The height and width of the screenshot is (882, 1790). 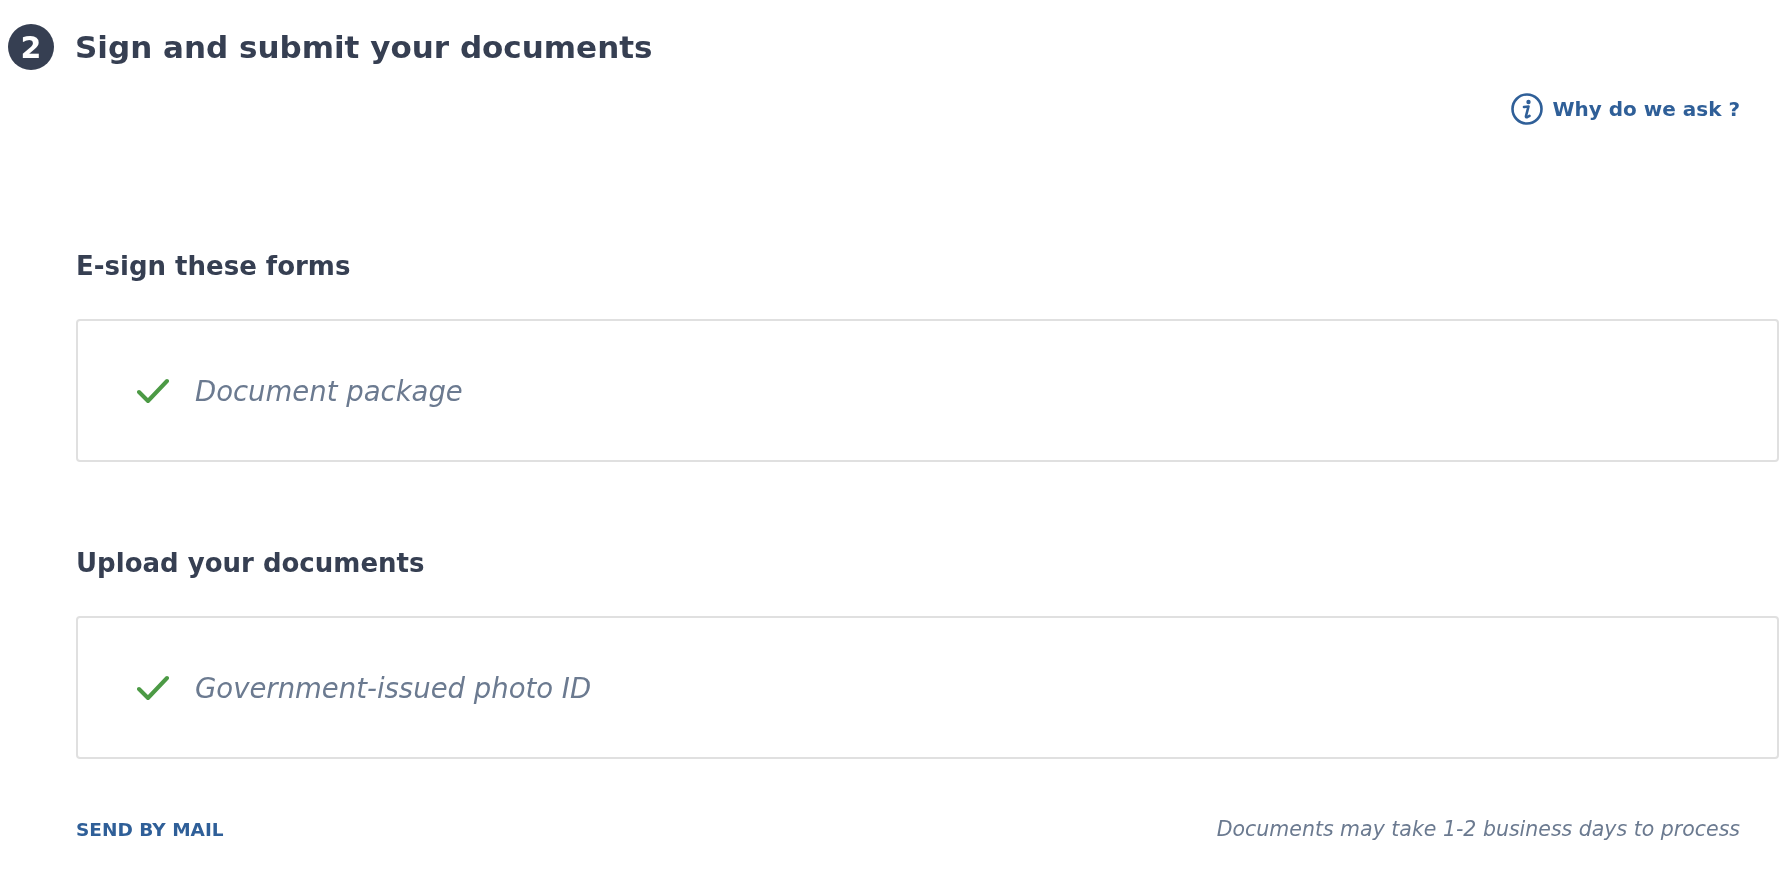 I want to click on document-label: Government-issued photo ID, so click(x=393, y=687).